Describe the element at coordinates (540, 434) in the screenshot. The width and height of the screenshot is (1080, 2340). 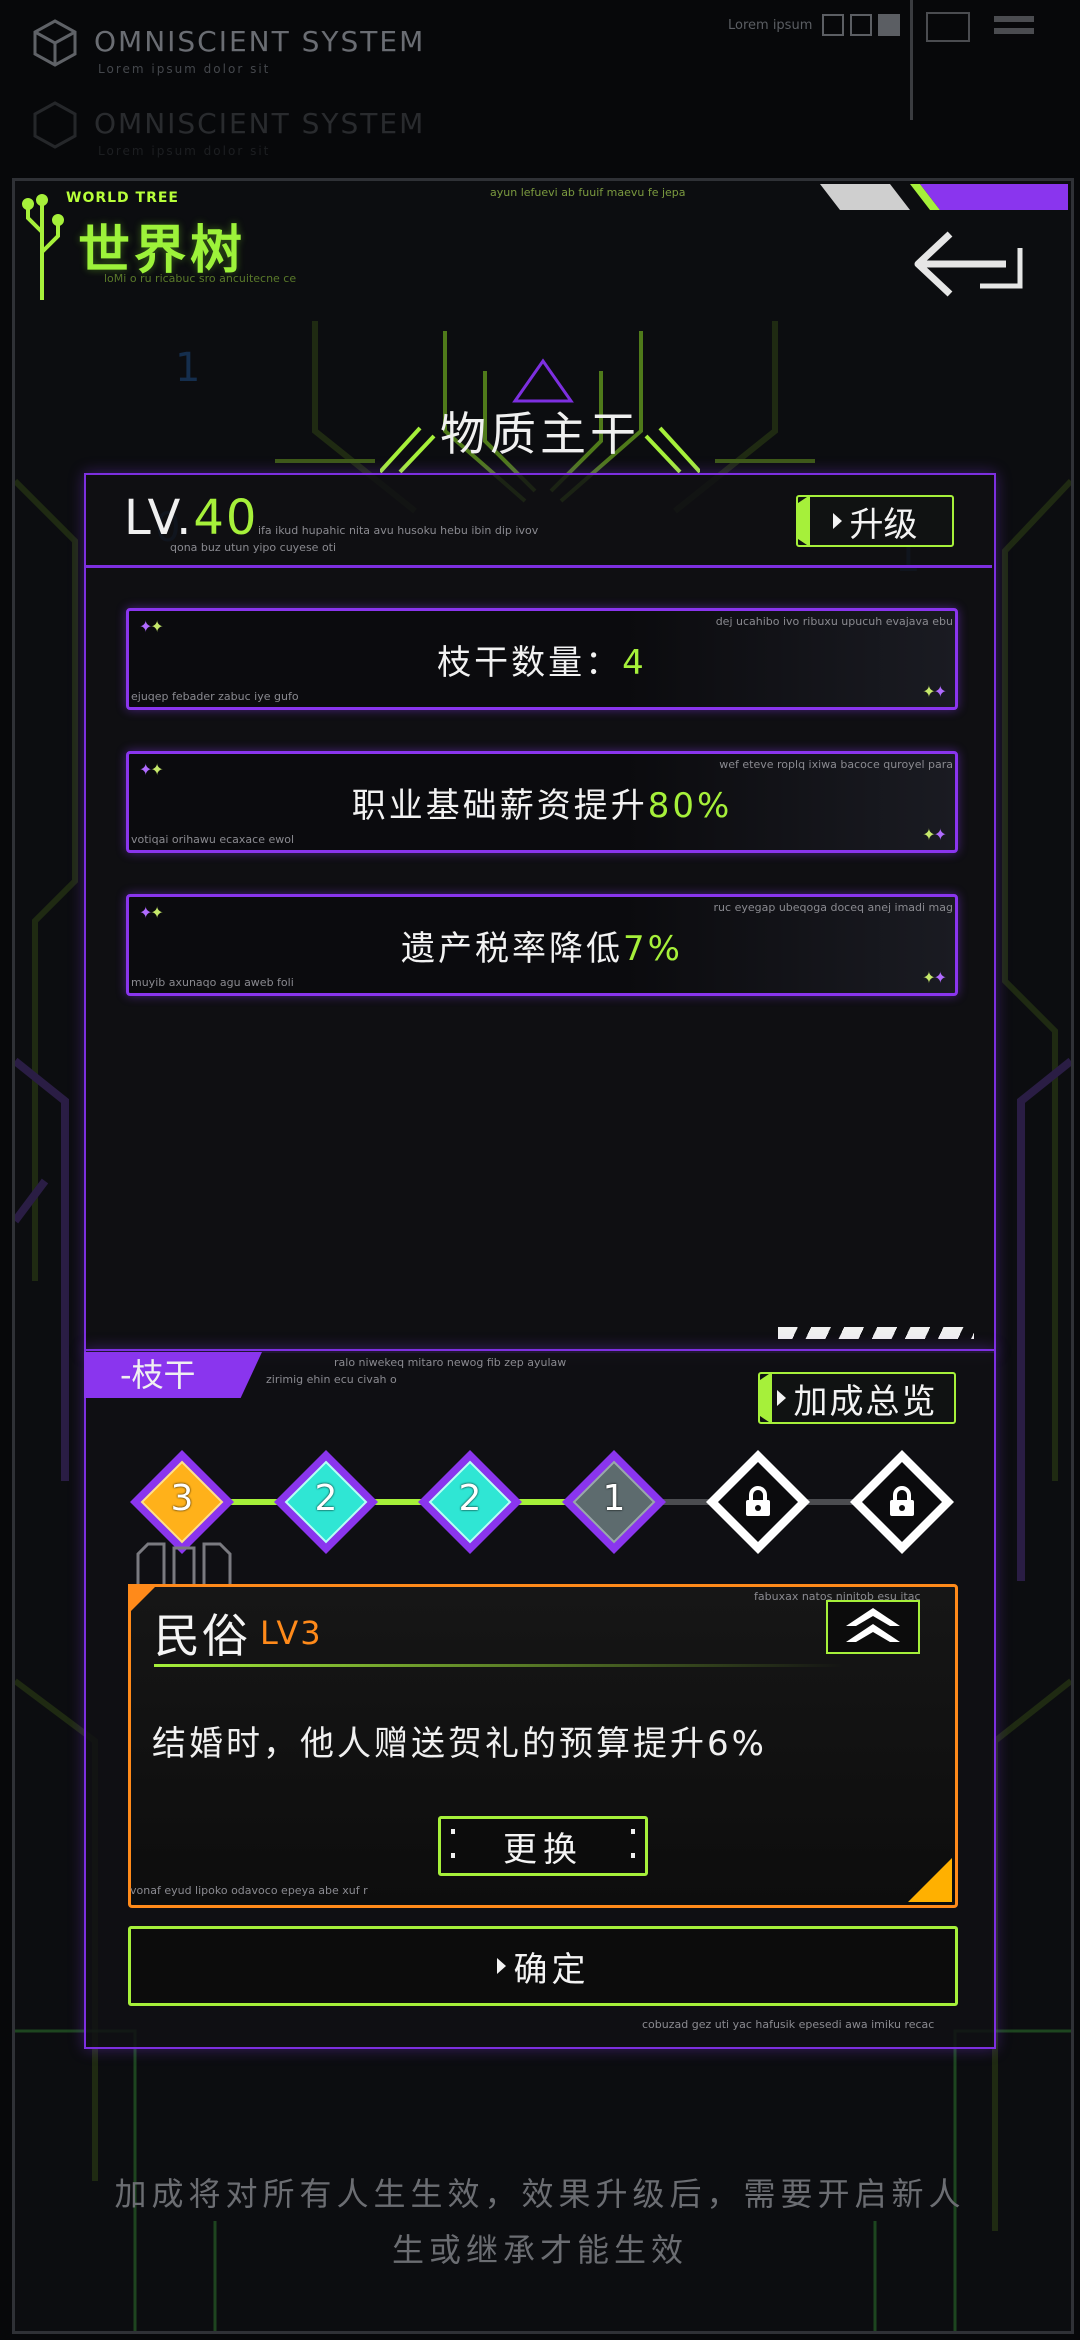
I see `trunk-title: 物质主干` at that location.